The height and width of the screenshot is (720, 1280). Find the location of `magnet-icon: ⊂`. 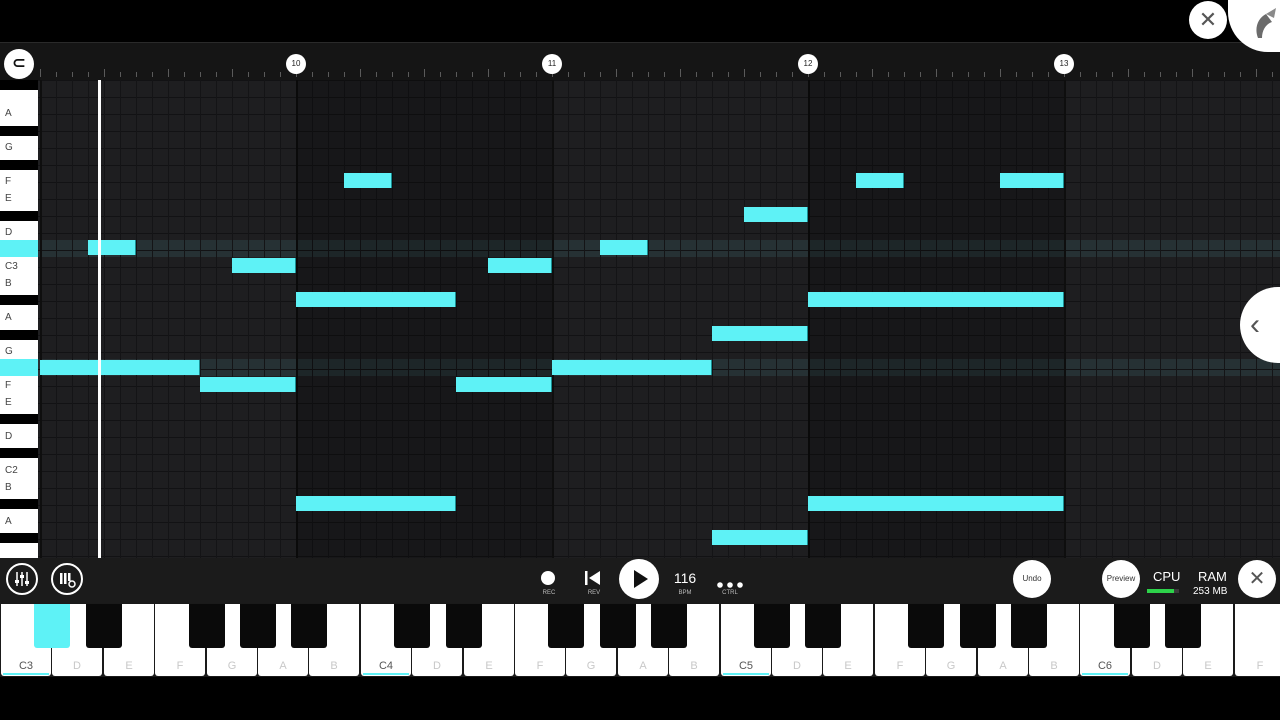

magnet-icon: ⊂ is located at coordinates (19, 64).